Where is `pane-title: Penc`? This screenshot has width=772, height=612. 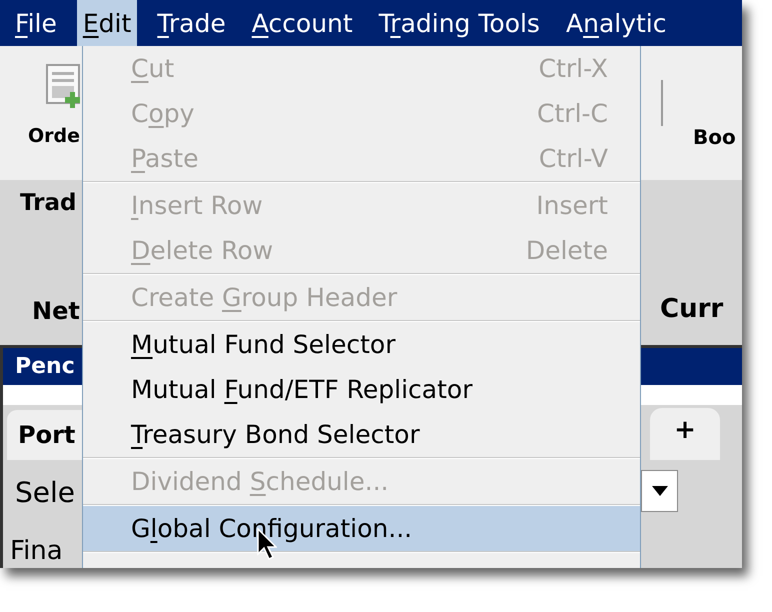 pane-title: Penc is located at coordinates (45, 367).